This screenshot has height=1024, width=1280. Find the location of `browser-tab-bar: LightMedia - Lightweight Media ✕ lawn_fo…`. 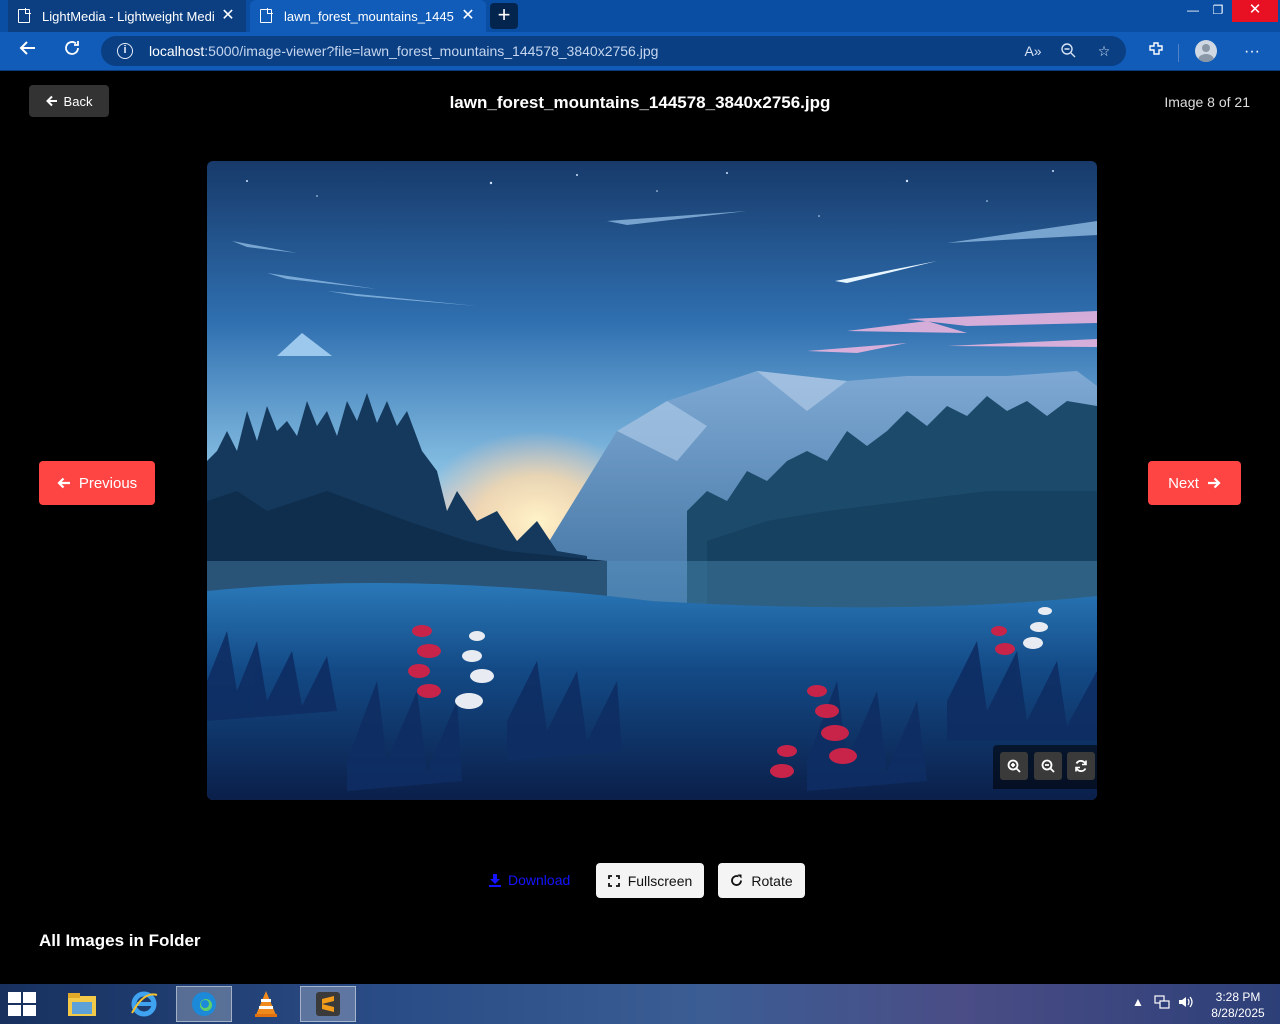

browser-tab-bar: LightMedia - Lightweight Media ✕ lawn_fo… is located at coordinates (640, 16).